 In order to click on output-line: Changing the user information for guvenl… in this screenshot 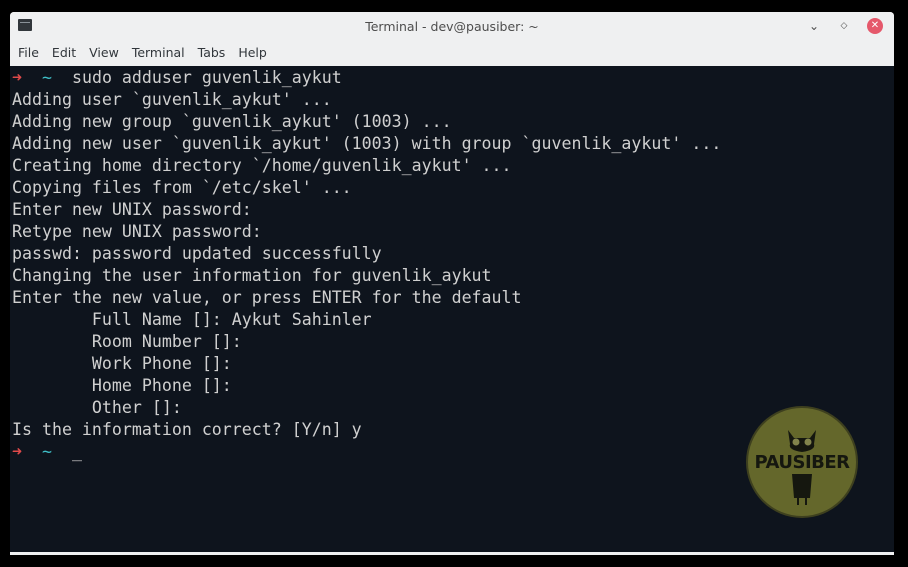, I will do `click(252, 275)`.